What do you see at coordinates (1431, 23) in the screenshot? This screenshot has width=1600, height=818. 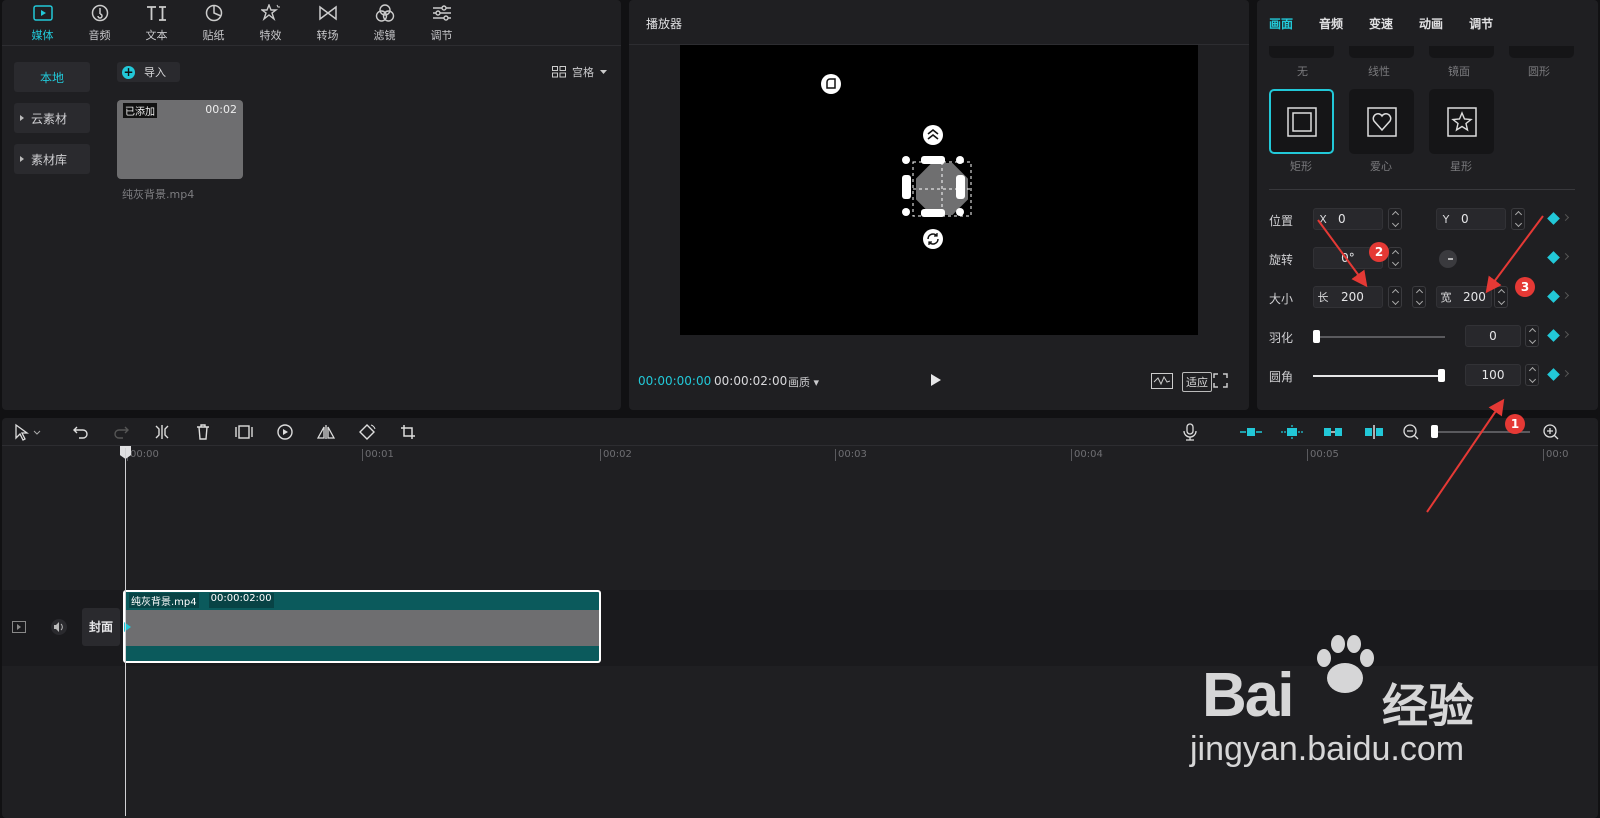 I see `tab-animation: 动画` at bounding box center [1431, 23].